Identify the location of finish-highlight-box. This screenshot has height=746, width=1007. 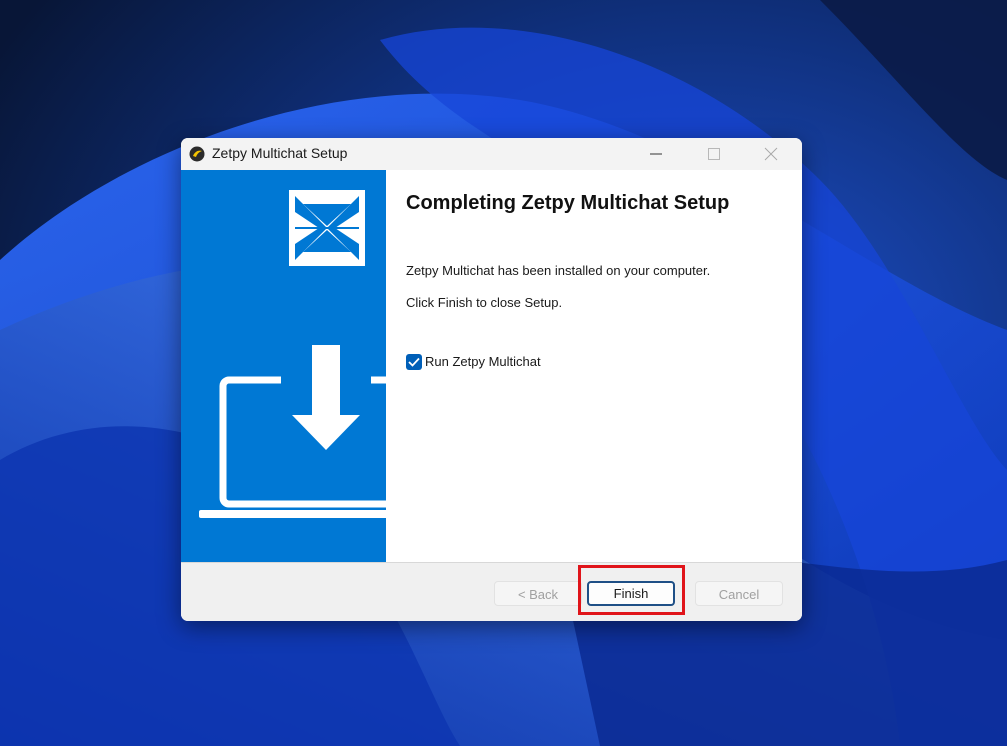
(631, 590).